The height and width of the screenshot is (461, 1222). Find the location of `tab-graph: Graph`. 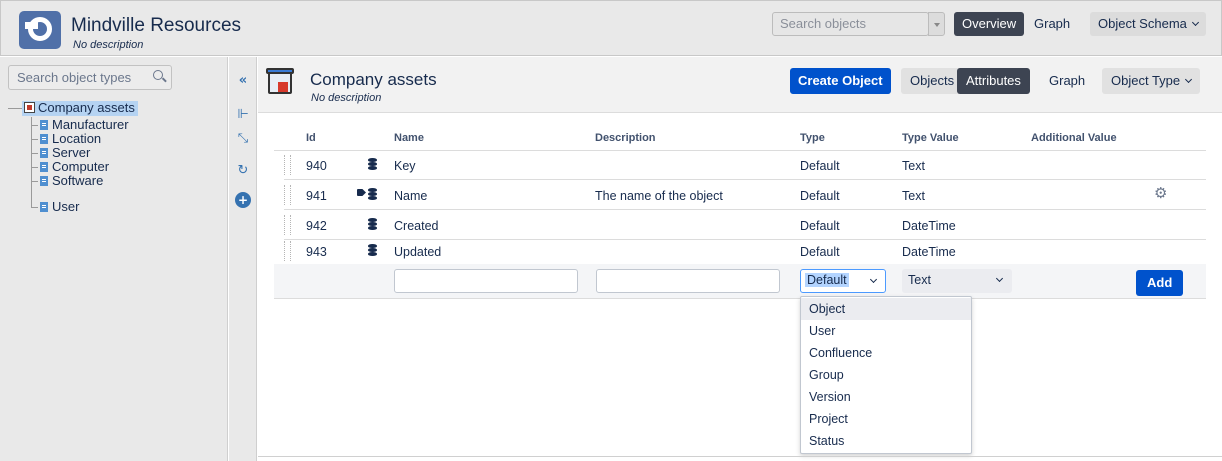

tab-graph: Graph is located at coordinates (1067, 81).